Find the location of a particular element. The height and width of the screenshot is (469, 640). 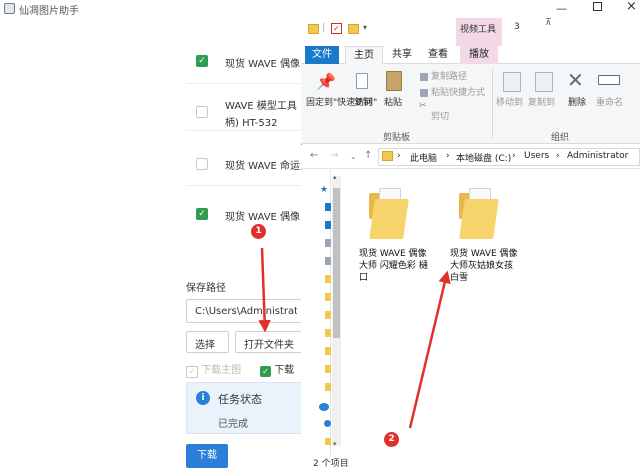

annotation-overlay is located at coordinates (354, 338).